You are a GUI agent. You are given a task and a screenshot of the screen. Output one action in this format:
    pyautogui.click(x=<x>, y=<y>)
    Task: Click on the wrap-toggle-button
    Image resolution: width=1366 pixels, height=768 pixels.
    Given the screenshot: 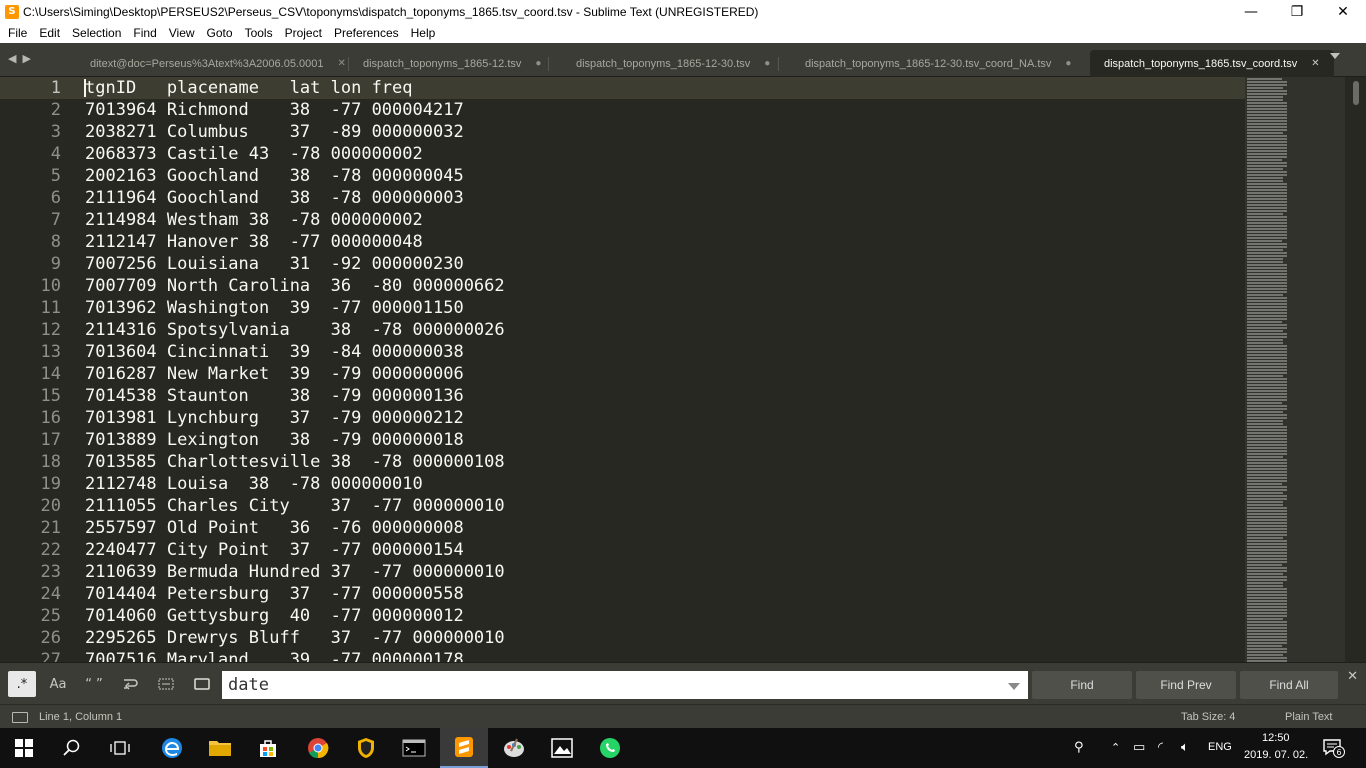 What is the action you would take?
    pyautogui.click(x=130, y=684)
    